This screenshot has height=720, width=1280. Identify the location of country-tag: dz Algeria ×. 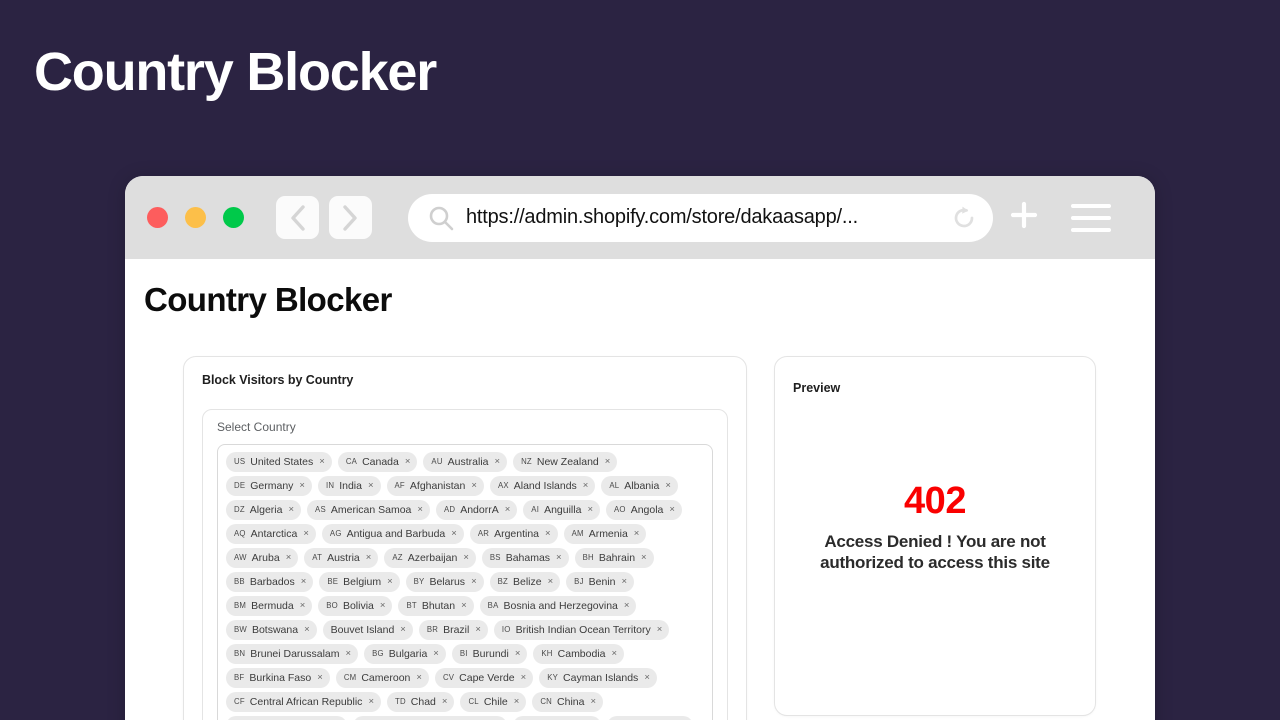
(264, 510).